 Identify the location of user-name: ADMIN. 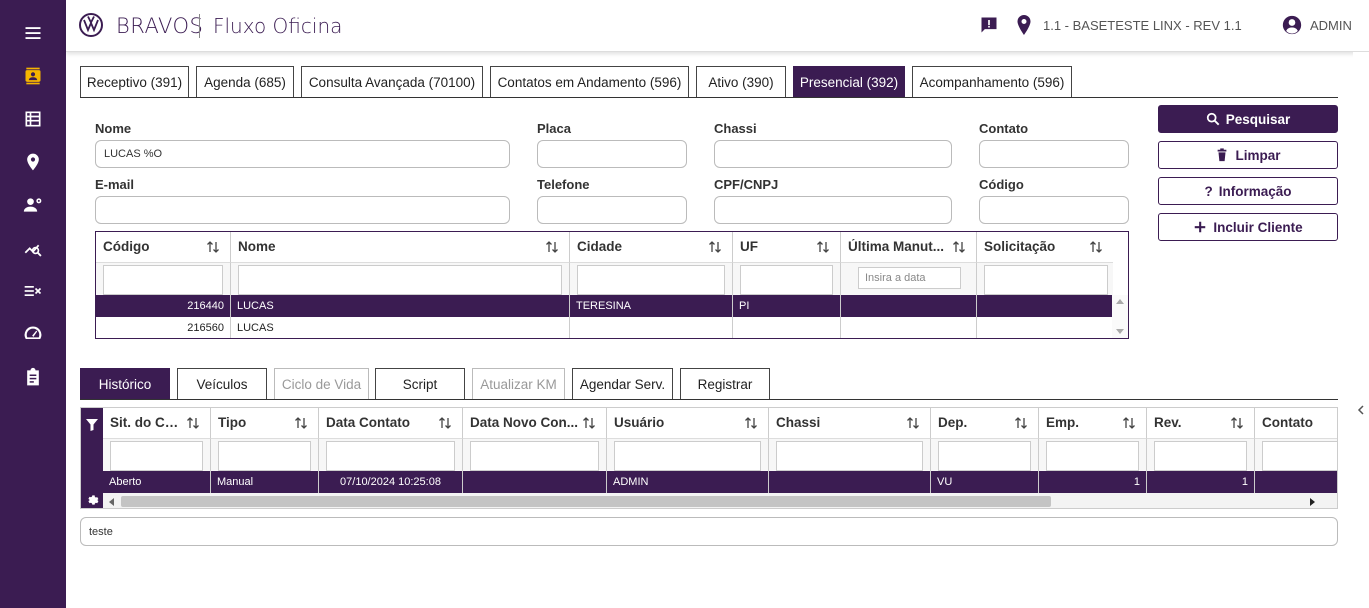
(1331, 25).